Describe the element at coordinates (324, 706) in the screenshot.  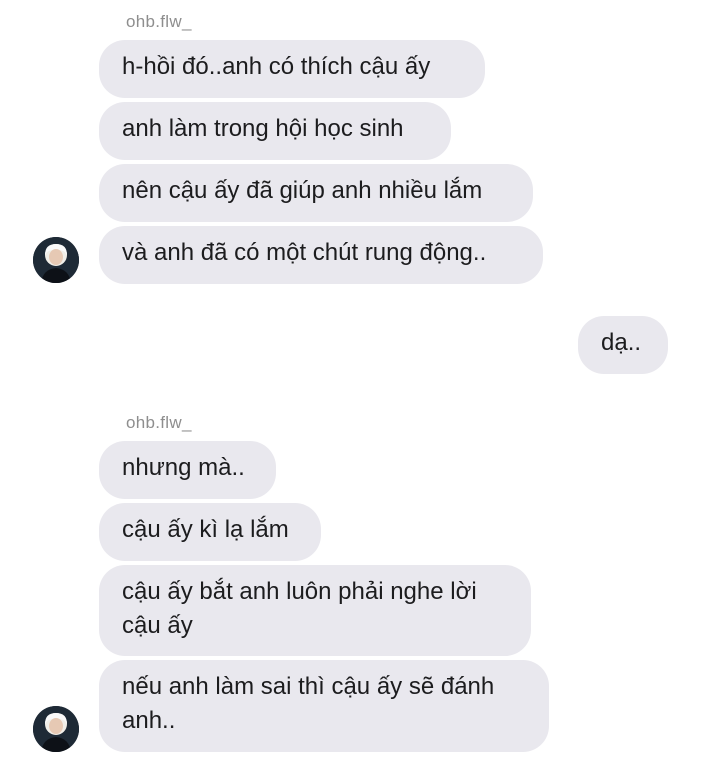
I see `message-bubble: nếu anh làm sai thì cậu ấy sẽ đánh anh..` at that location.